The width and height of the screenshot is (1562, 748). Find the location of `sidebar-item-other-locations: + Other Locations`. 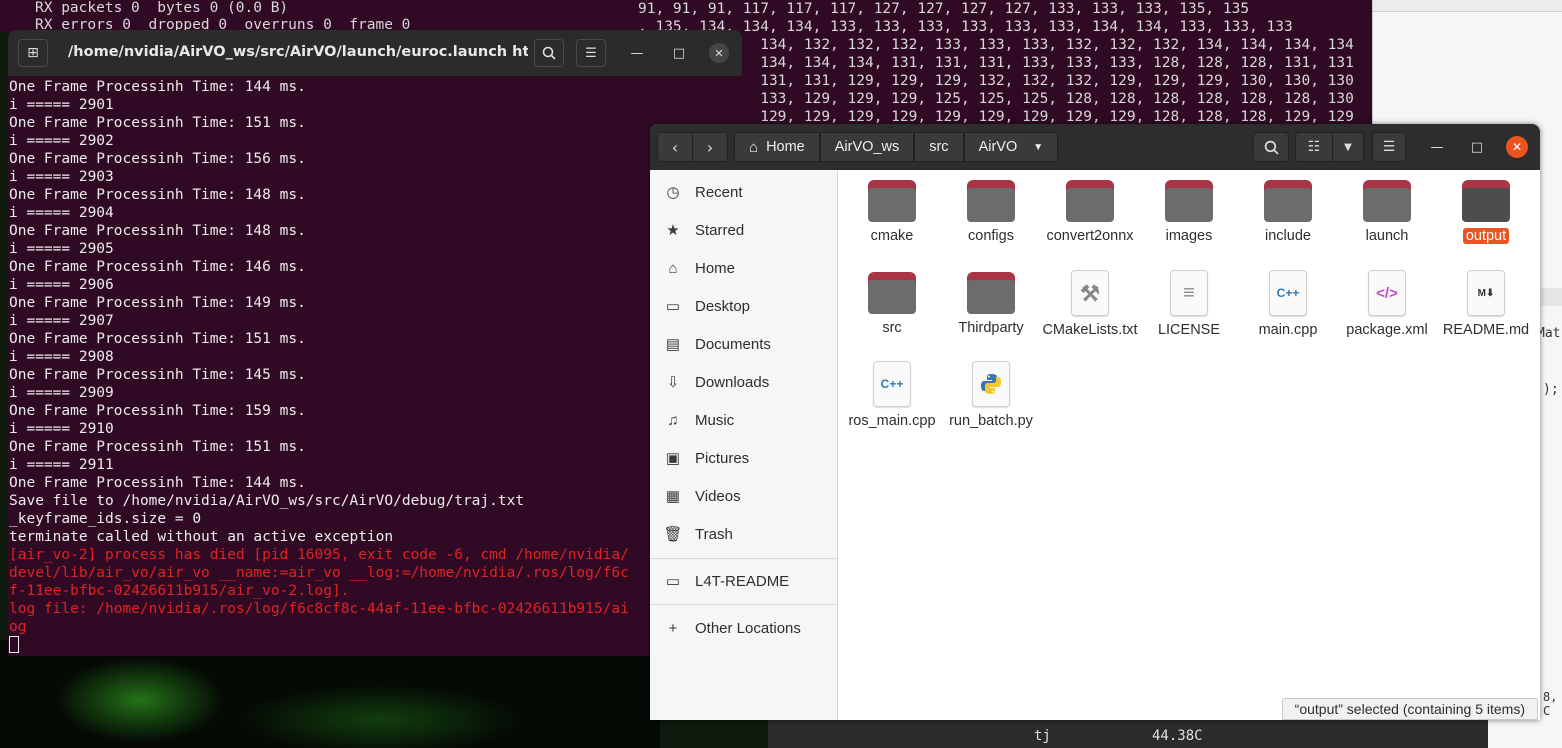

sidebar-item-other-locations: + Other Locations is located at coordinates (744, 628).